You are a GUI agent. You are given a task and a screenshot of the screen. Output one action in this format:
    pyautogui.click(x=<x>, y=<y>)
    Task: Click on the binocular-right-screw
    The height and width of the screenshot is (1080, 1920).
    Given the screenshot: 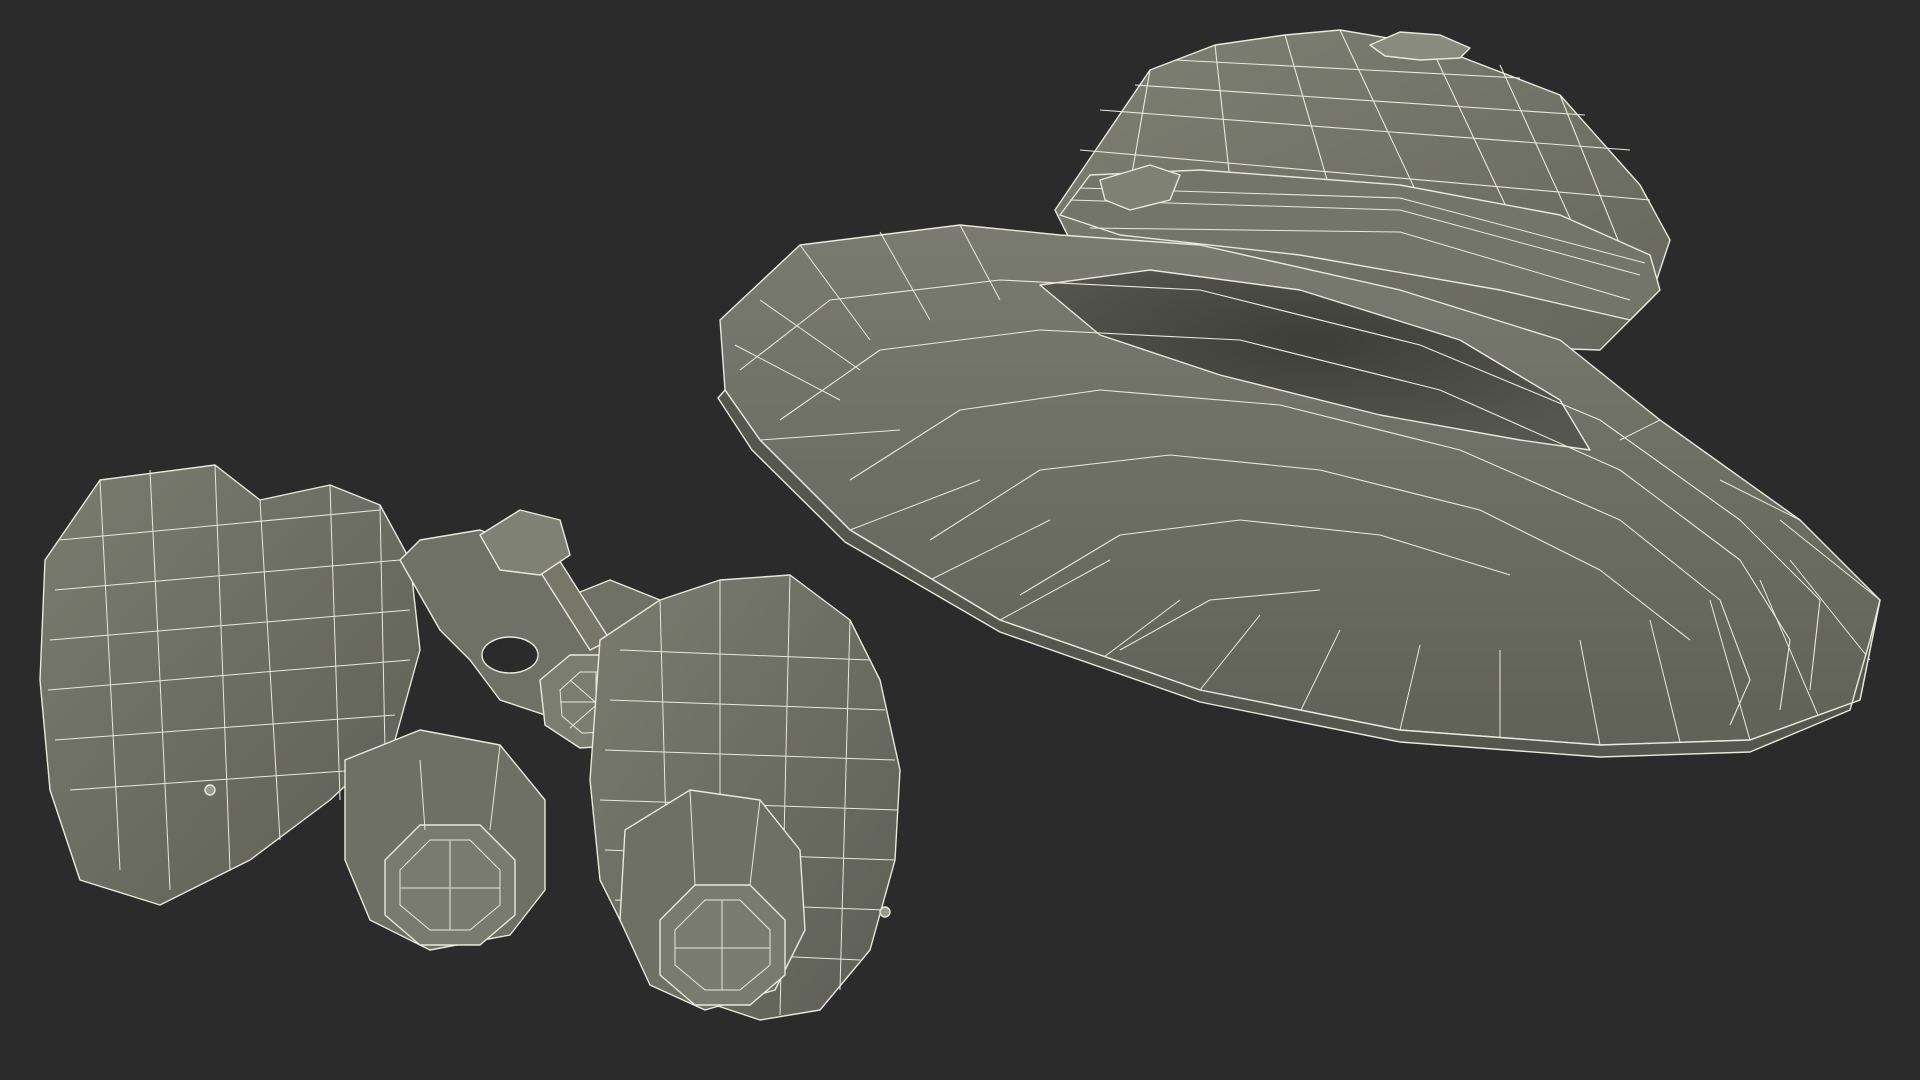 What is the action you would take?
    pyautogui.click(x=885, y=912)
    